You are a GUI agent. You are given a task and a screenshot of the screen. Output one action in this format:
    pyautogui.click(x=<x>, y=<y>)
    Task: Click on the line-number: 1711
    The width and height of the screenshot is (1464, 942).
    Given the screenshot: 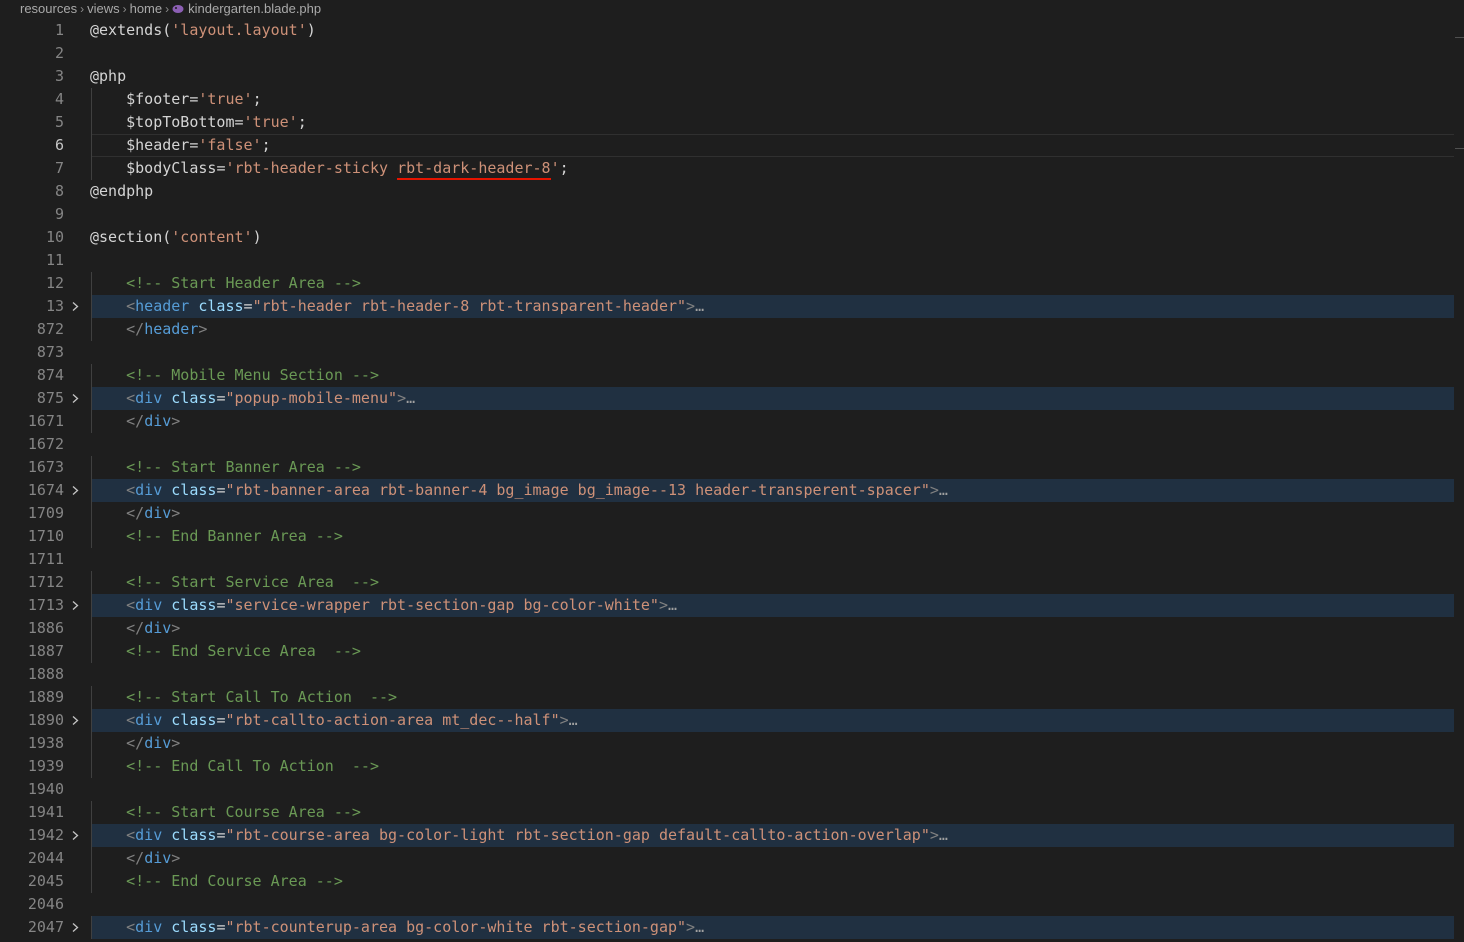 What is the action you would take?
    pyautogui.click(x=45, y=559)
    